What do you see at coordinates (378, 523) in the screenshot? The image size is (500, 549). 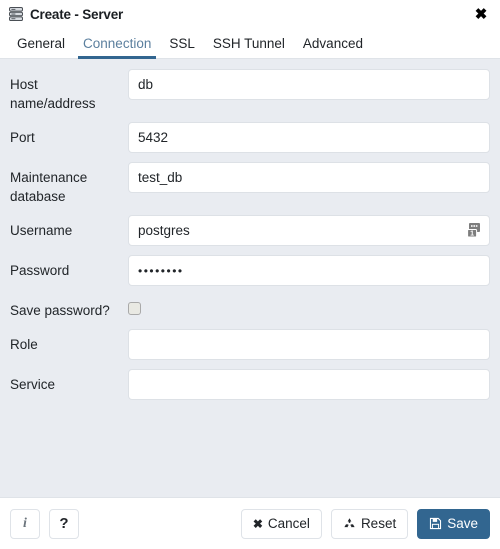 I see `reset-button-label: Reset` at bounding box center [378, 523].